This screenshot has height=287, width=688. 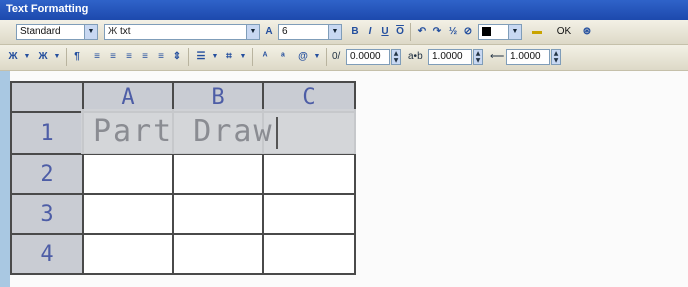 What do you see at coordinates (128, 97) in the screenshot?
I see `column-header: A` at bounding box center [128, 97].